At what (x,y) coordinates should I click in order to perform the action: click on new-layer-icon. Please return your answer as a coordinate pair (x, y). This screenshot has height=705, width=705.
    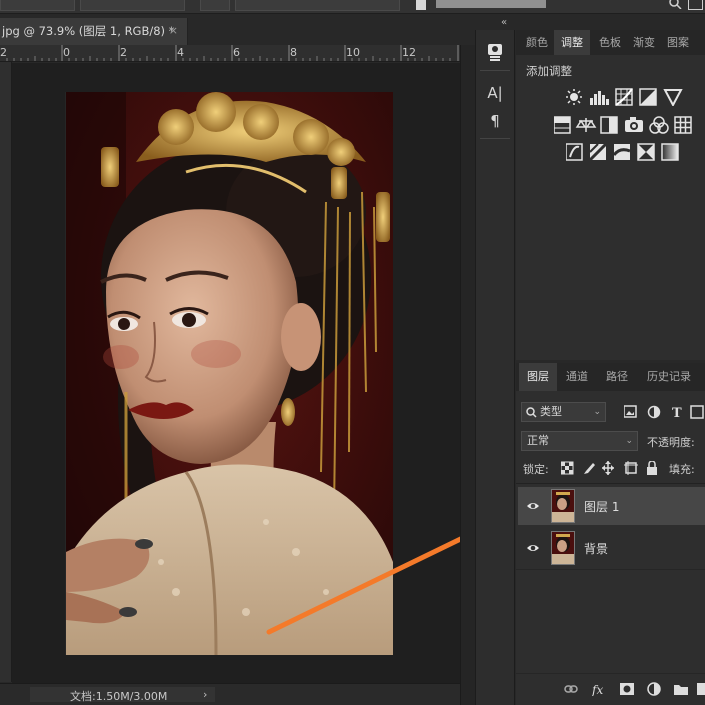
    Looking at the image, I should click on (701, 689).